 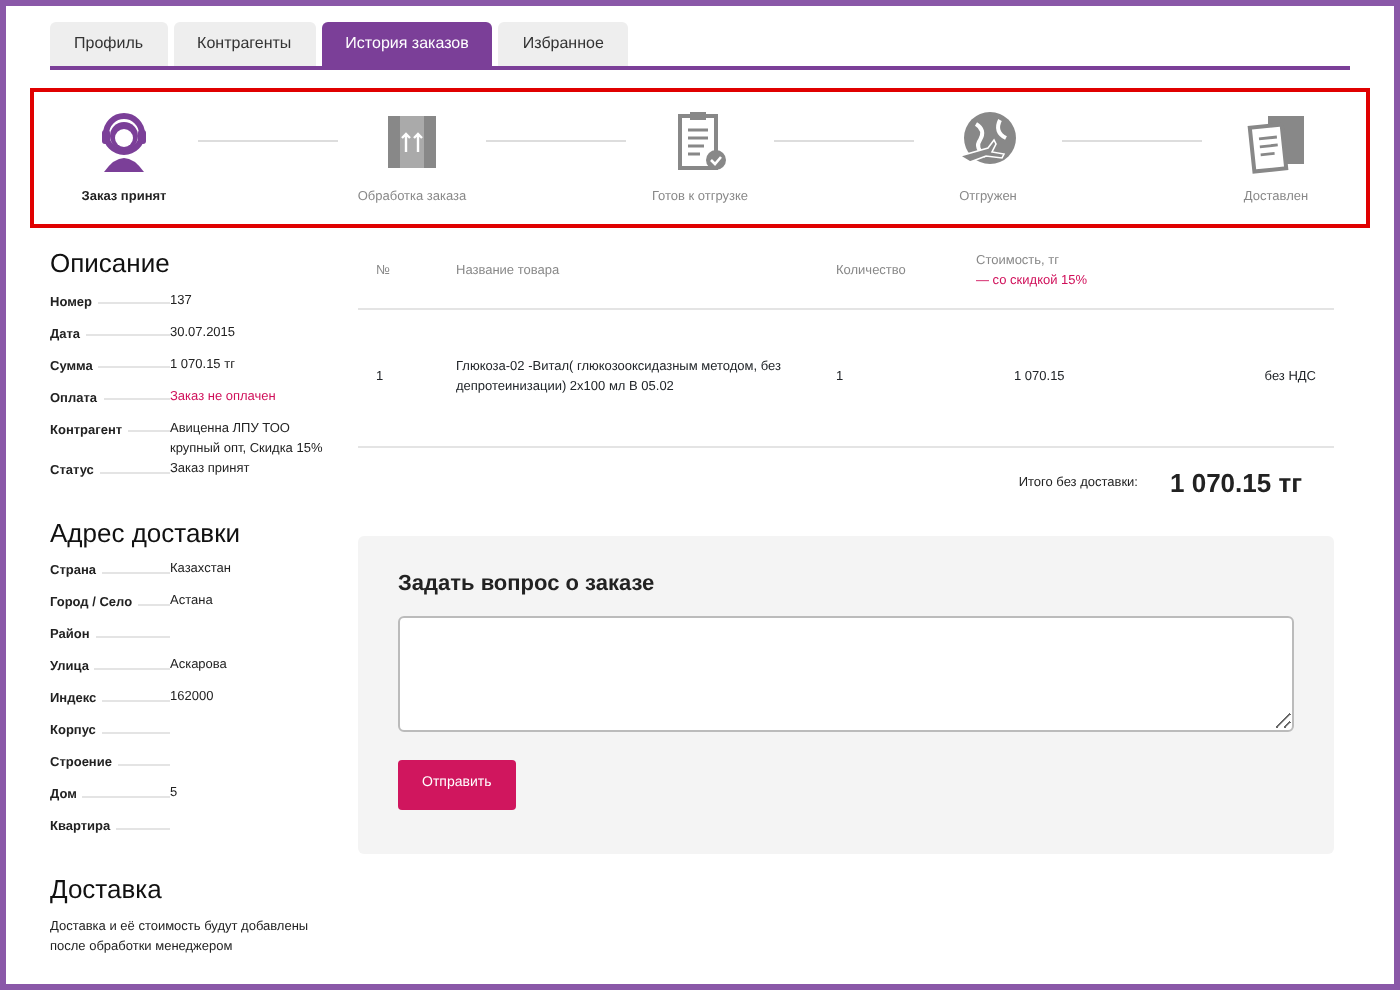 I want to click on tab: Избранное, so click(x=563, y=44).